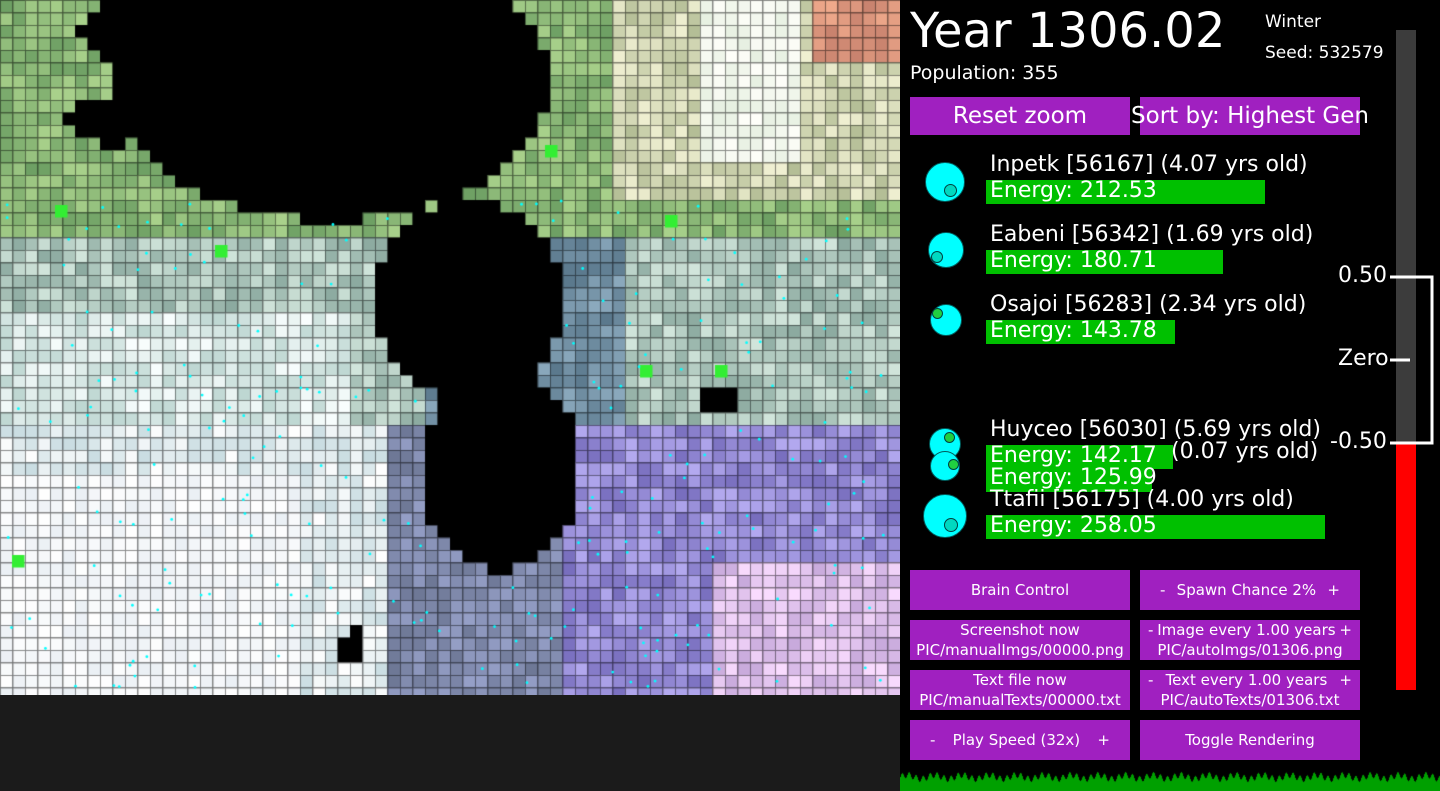 The width and height of the screenshot is (1440, 791). I want to click on text-interval-decrease-button: -, so click(1150, 680).